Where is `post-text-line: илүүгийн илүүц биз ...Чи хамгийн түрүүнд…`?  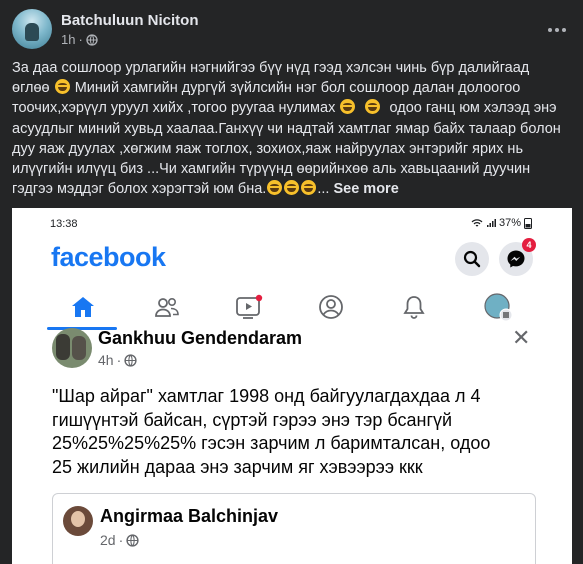
post-text-line: илүүгийн илүүц биз ...Чи хамгийн түрүүнд… is located at coordinates (271, 169).